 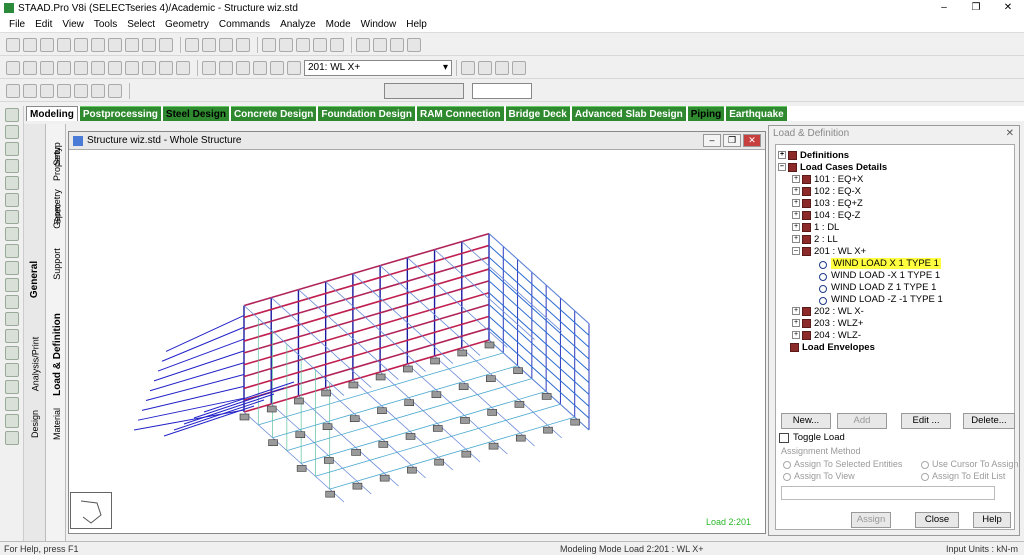 What do you see at coordinates (460, 113) in the screenshot?
I see `tab-ram-connection: RAM Connection` at bounding box center [460, 113].